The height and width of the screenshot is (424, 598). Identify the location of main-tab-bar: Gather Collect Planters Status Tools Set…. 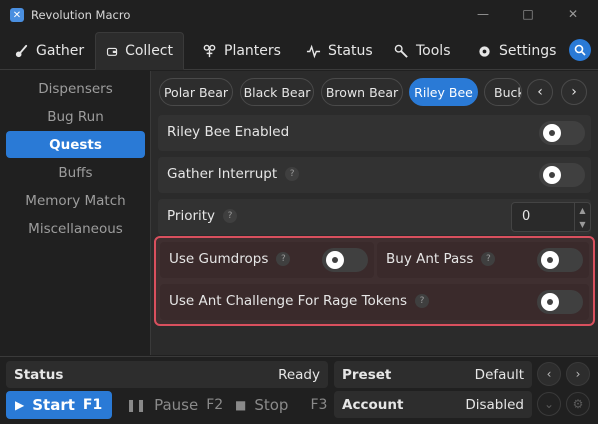
(299, 50).